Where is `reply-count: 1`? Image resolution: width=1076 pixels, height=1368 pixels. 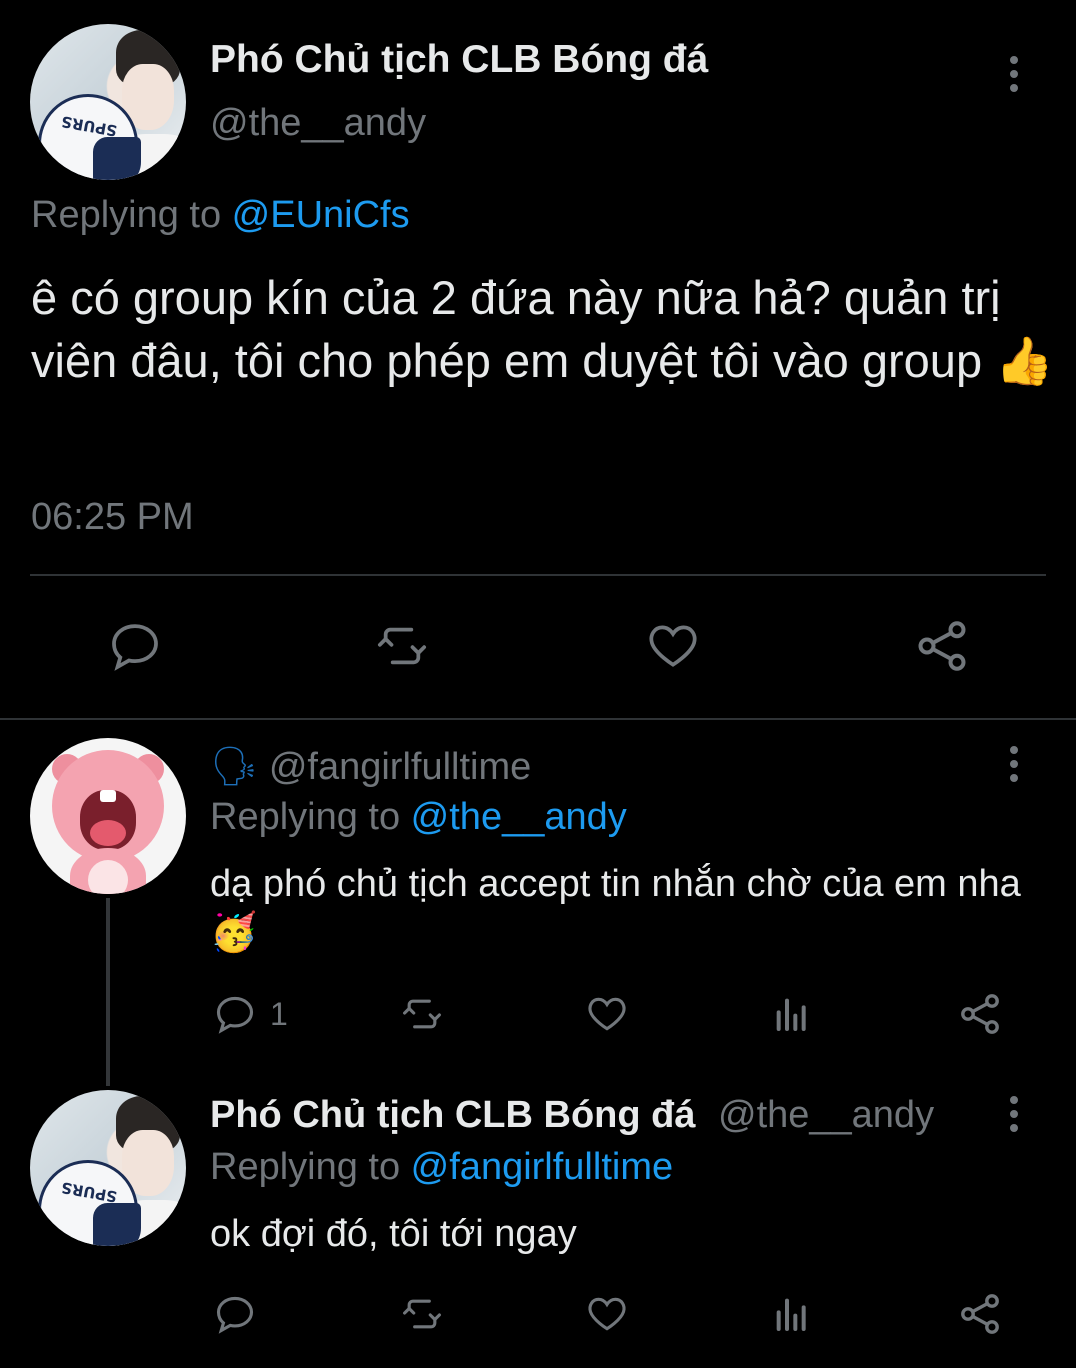 reply-count: 1 is located at coordinates (279, 1014).